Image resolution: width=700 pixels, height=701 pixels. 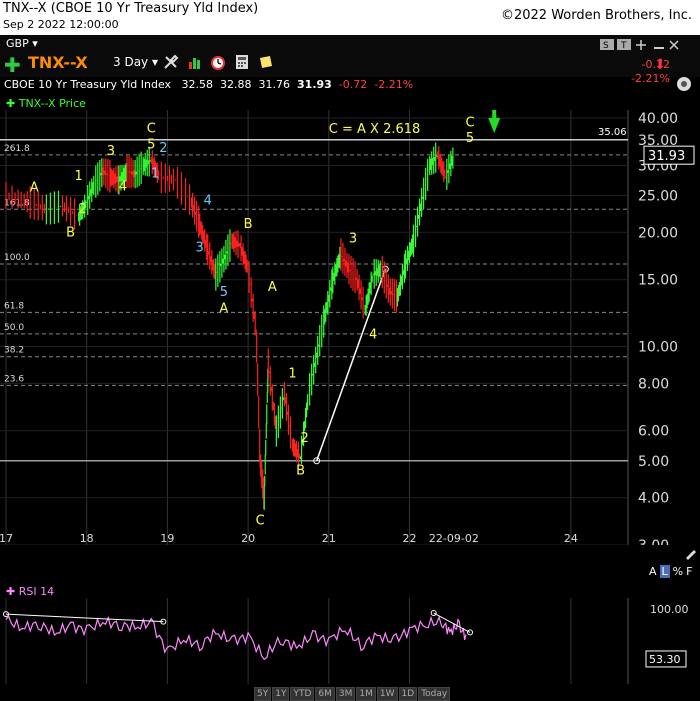 What do you see at coordinates (408, 694) in the screenshot?
I see `range-1d: 1D` at bounding box center [408, 694].